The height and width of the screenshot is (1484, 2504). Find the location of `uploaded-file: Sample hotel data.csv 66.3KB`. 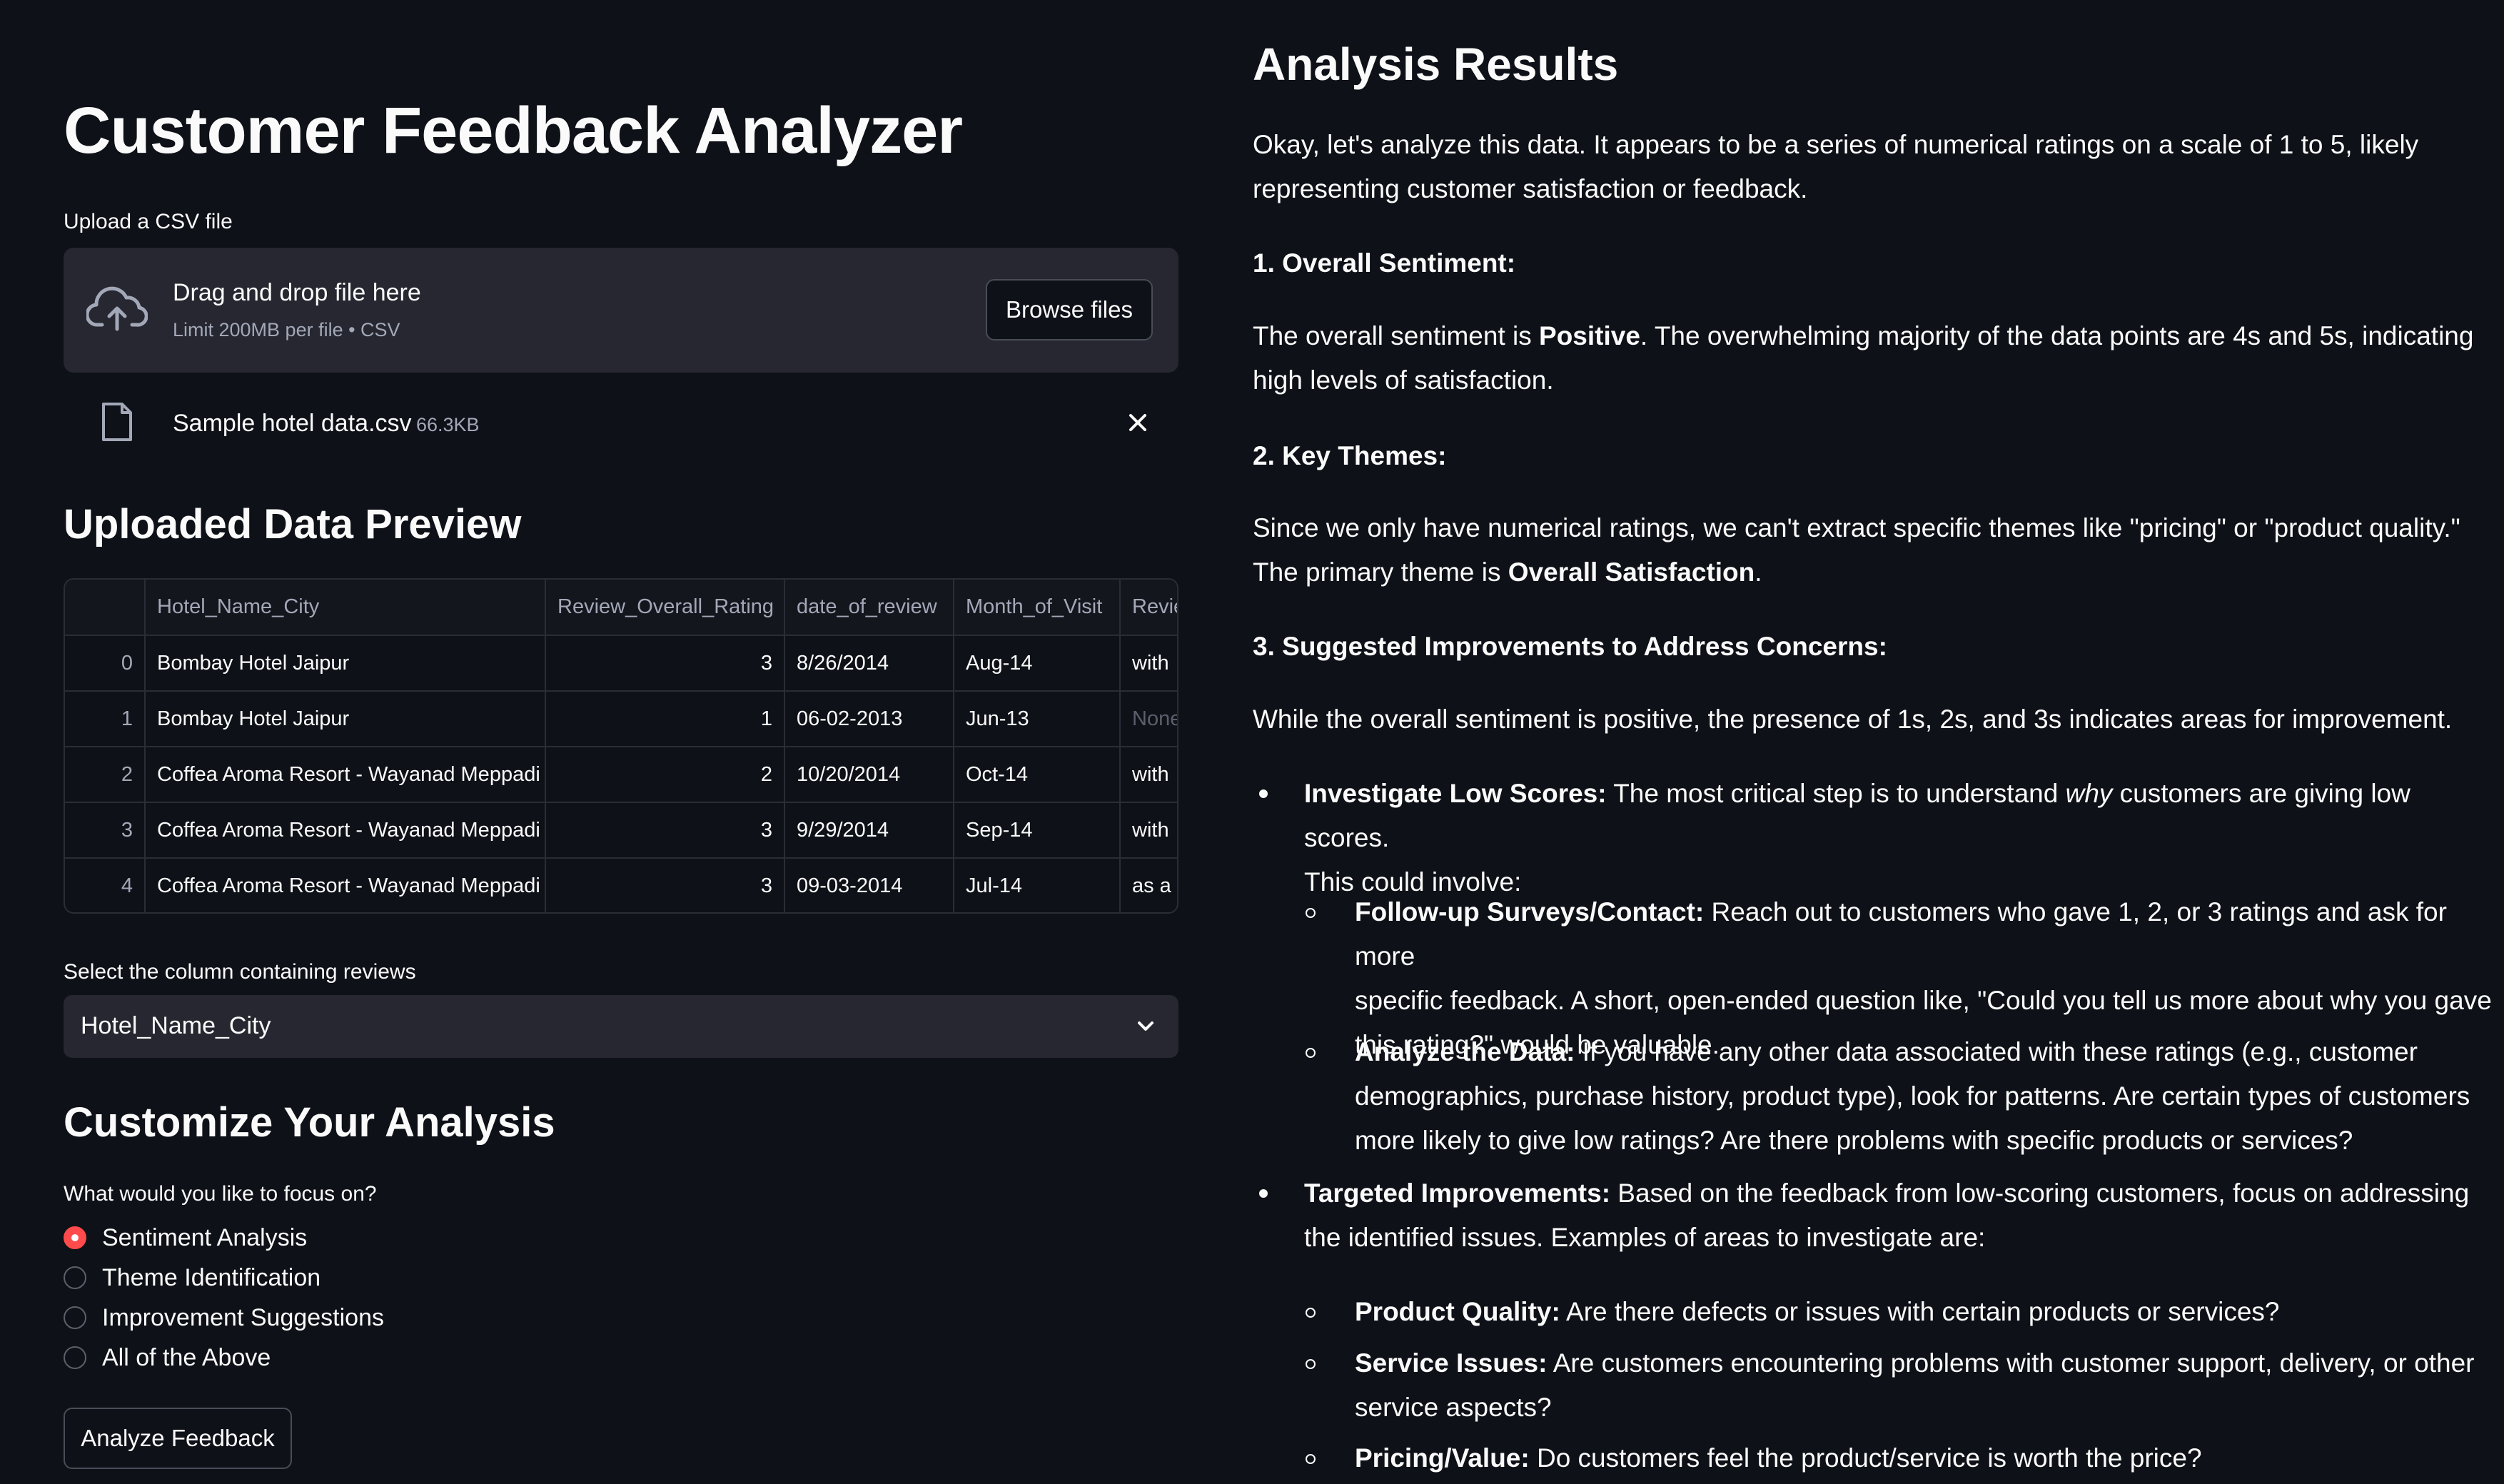

uploaded-file: Sample hotel data.csv 66.3KB is located at coordinates (621, 422).